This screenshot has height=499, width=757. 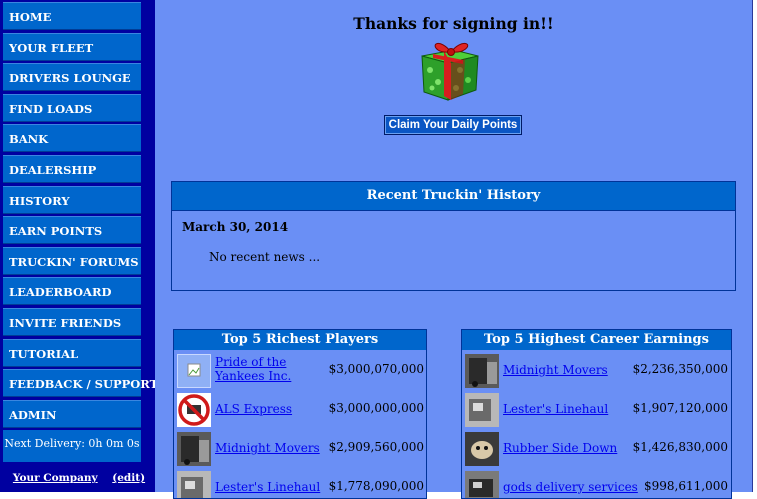 What do you see at coordinates (72, 200) in the screenshot?
I see `nav-history: HISTORY` at bounding box center [72, 200].